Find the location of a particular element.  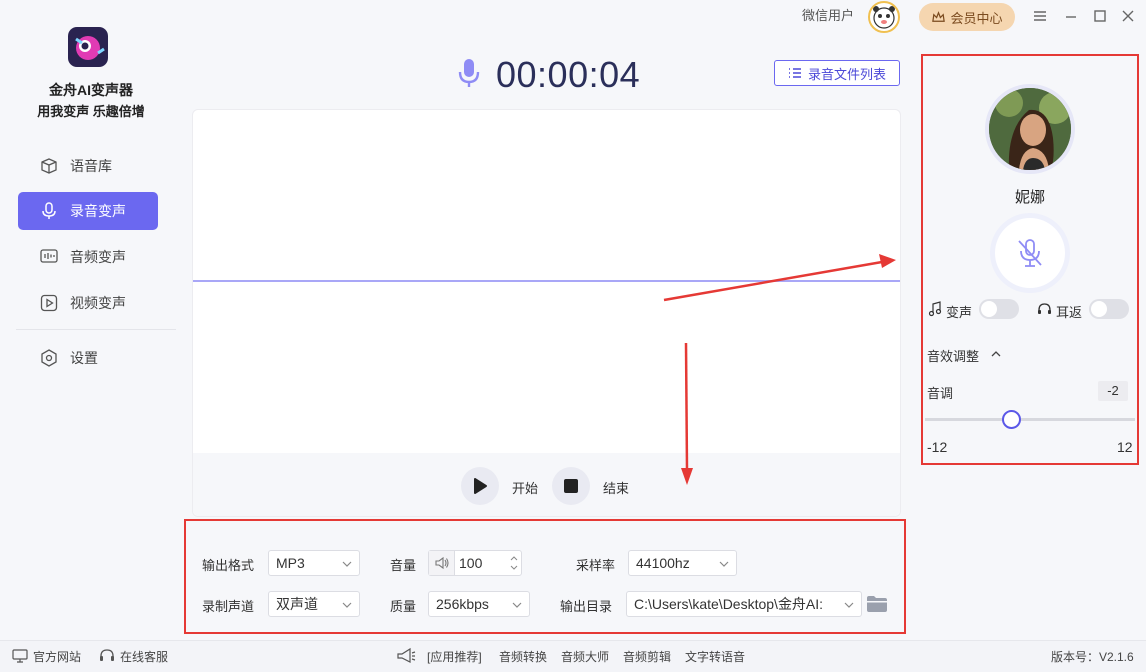

chevron-up-icon is located at coordinates (996, 354).